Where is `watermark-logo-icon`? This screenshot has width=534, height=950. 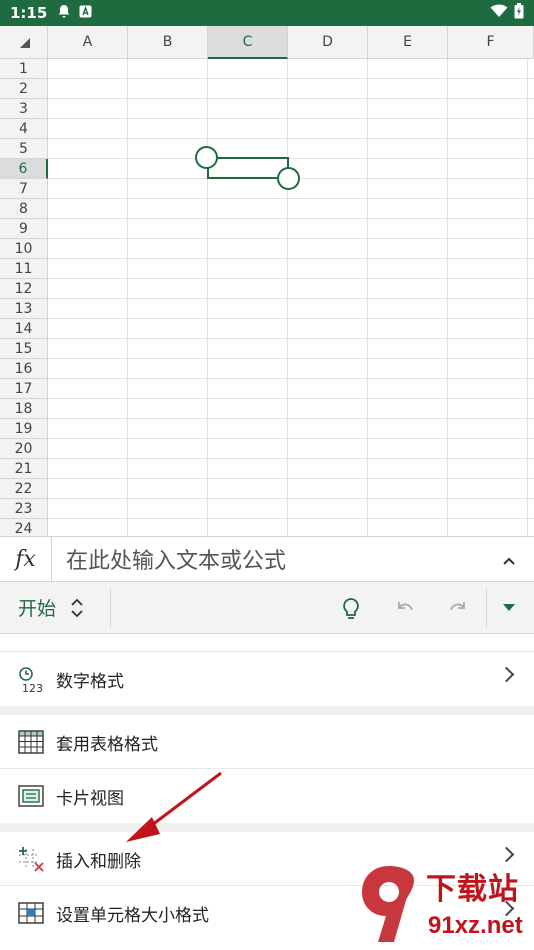
watermark-logo-icon is located at coordinates (388, 904).